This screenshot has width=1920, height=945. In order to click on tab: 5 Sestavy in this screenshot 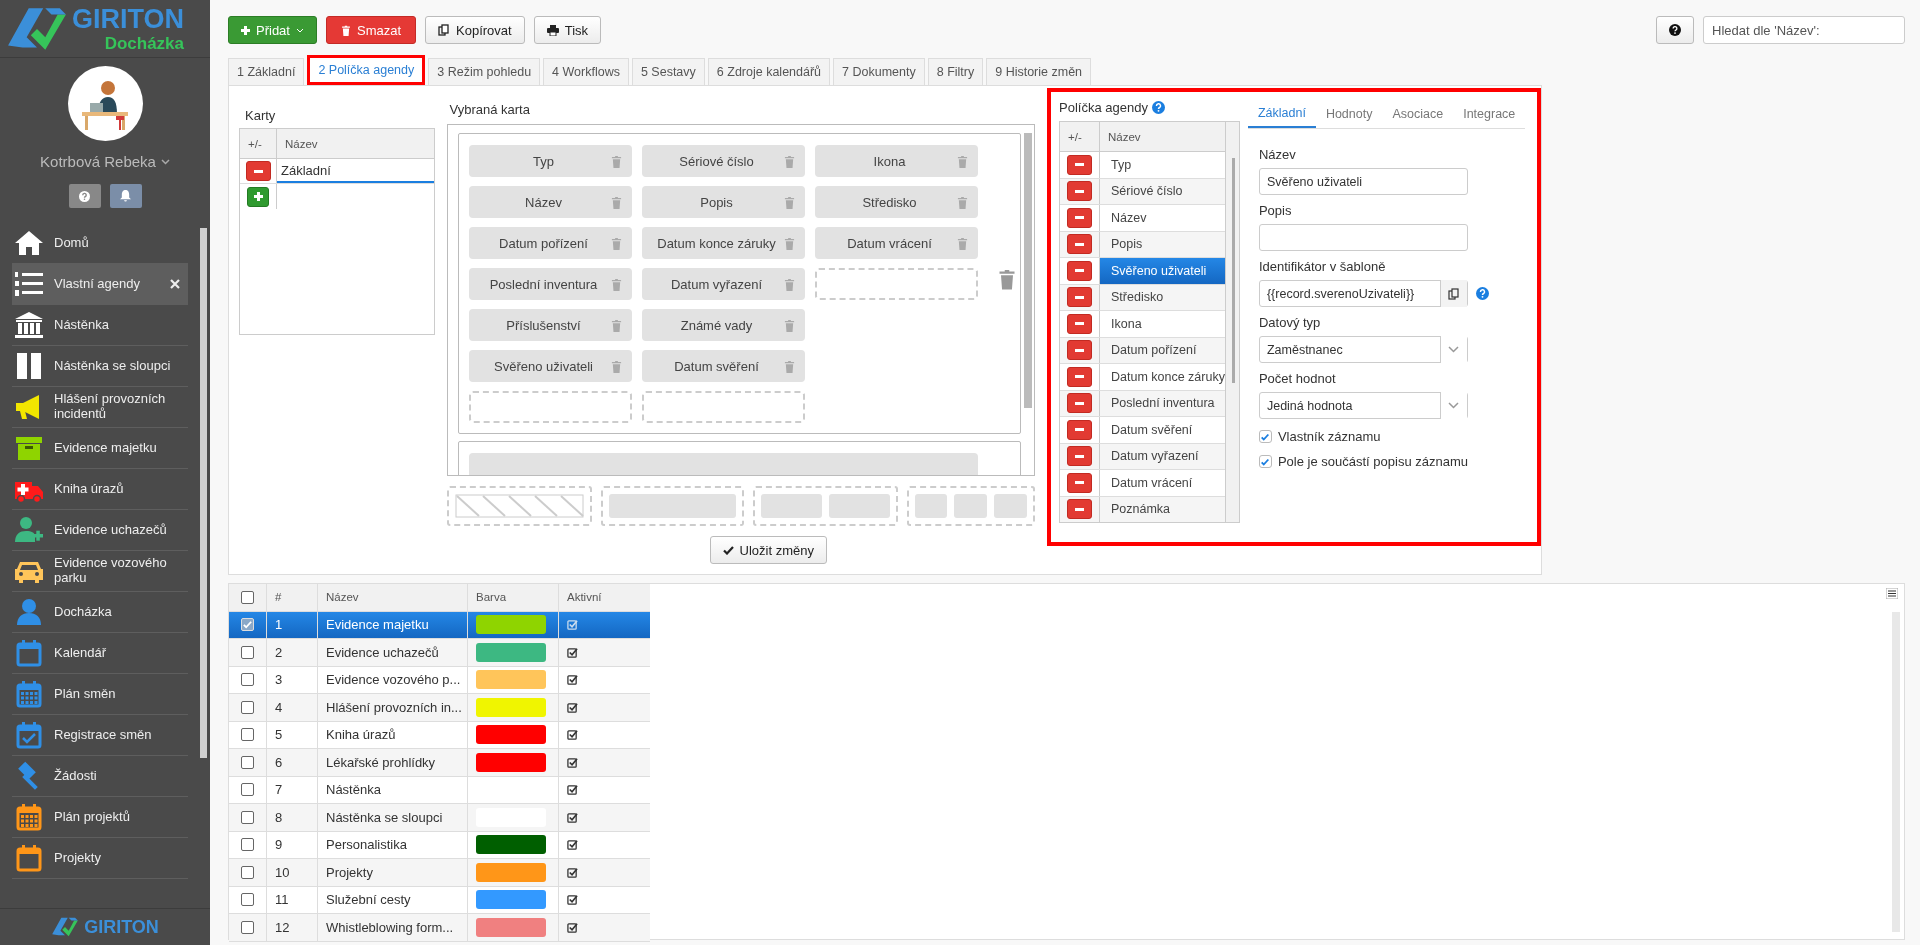, I will do `click(668, 71)`.